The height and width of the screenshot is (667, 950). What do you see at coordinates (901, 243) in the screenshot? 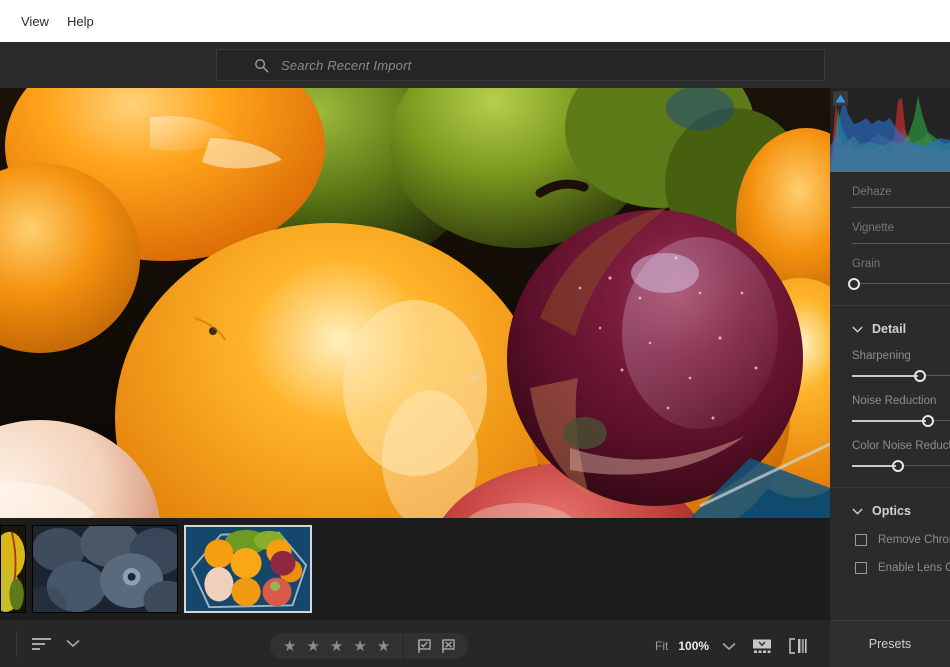
I see `slider-track-vignette` at bounding box center [901, 243].